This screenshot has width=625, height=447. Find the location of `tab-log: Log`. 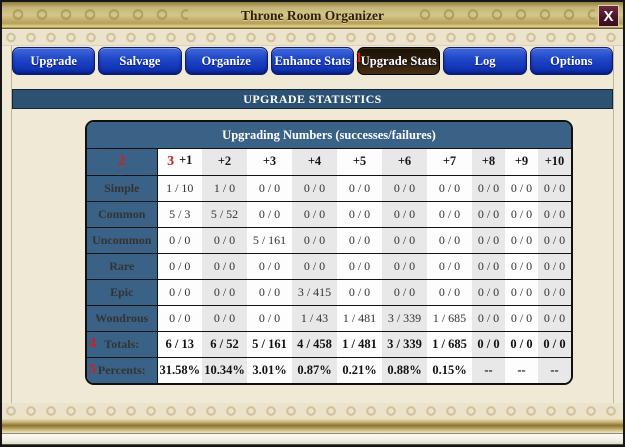

tab-log: Log is located at coordinates (485, 61).